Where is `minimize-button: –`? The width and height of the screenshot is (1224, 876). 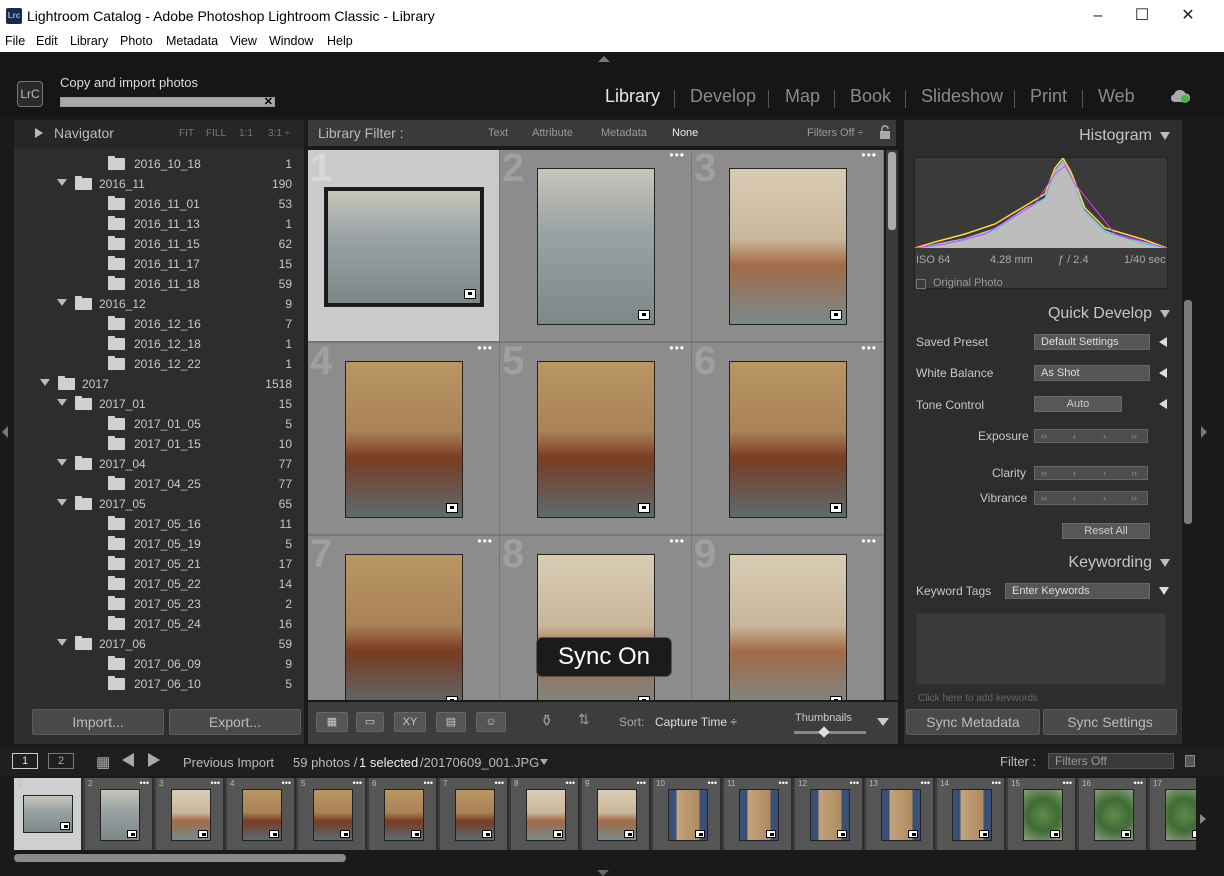 minimize-button: – is located at coordinates (1098, 16).